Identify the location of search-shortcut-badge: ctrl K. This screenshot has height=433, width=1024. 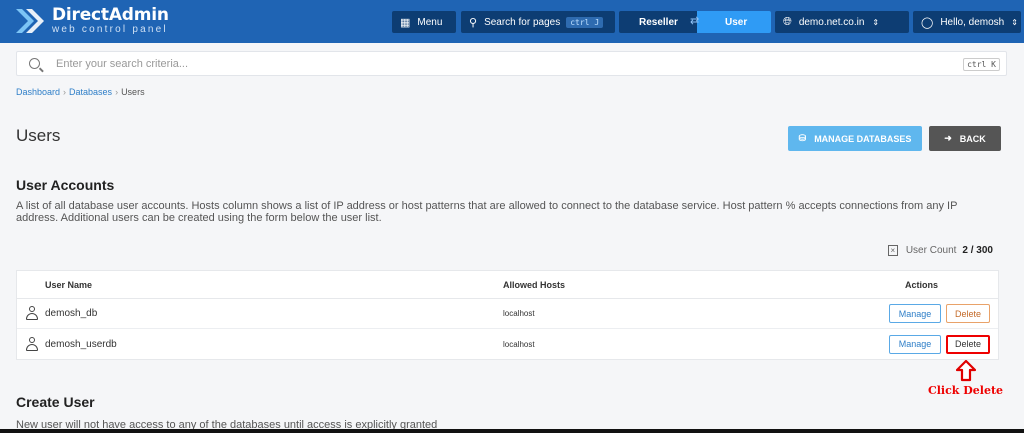
(981, 64).